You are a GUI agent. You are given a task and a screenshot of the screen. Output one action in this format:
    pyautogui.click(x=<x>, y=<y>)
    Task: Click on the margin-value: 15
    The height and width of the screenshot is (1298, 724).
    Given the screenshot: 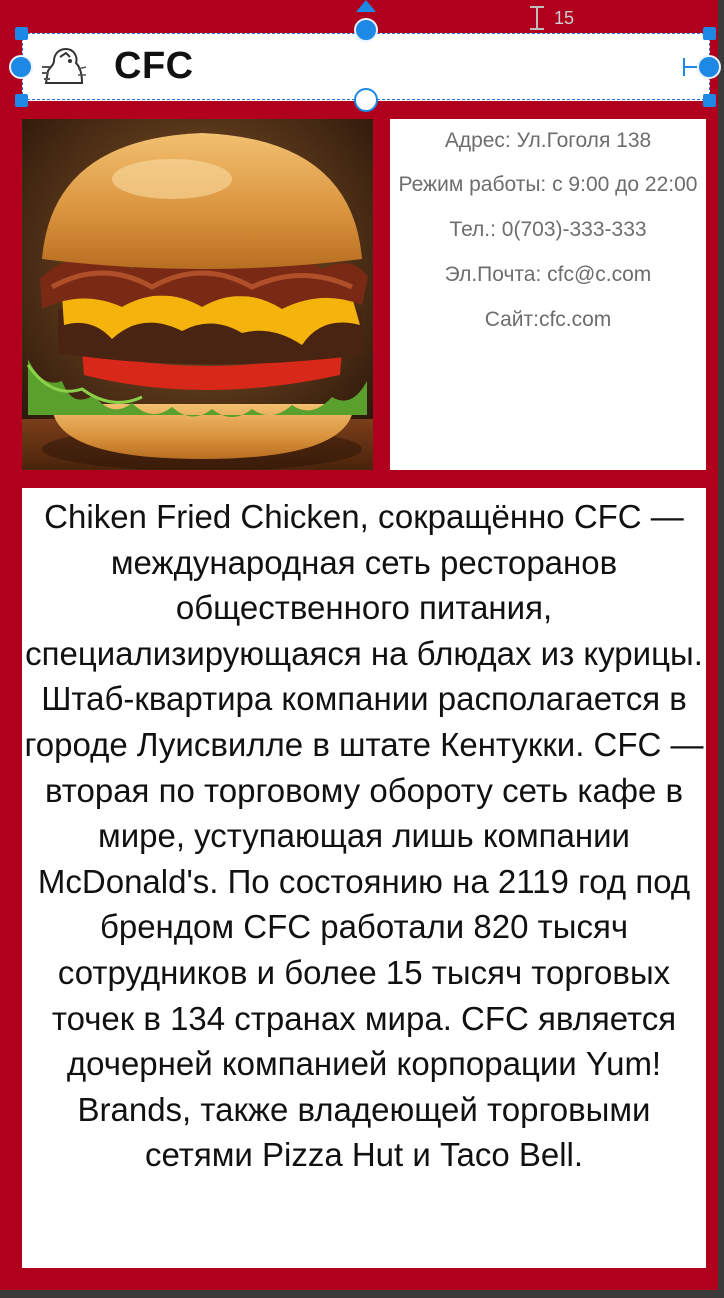 What is the action you would take?
    pyautogui.click(x=564, y=18)
    